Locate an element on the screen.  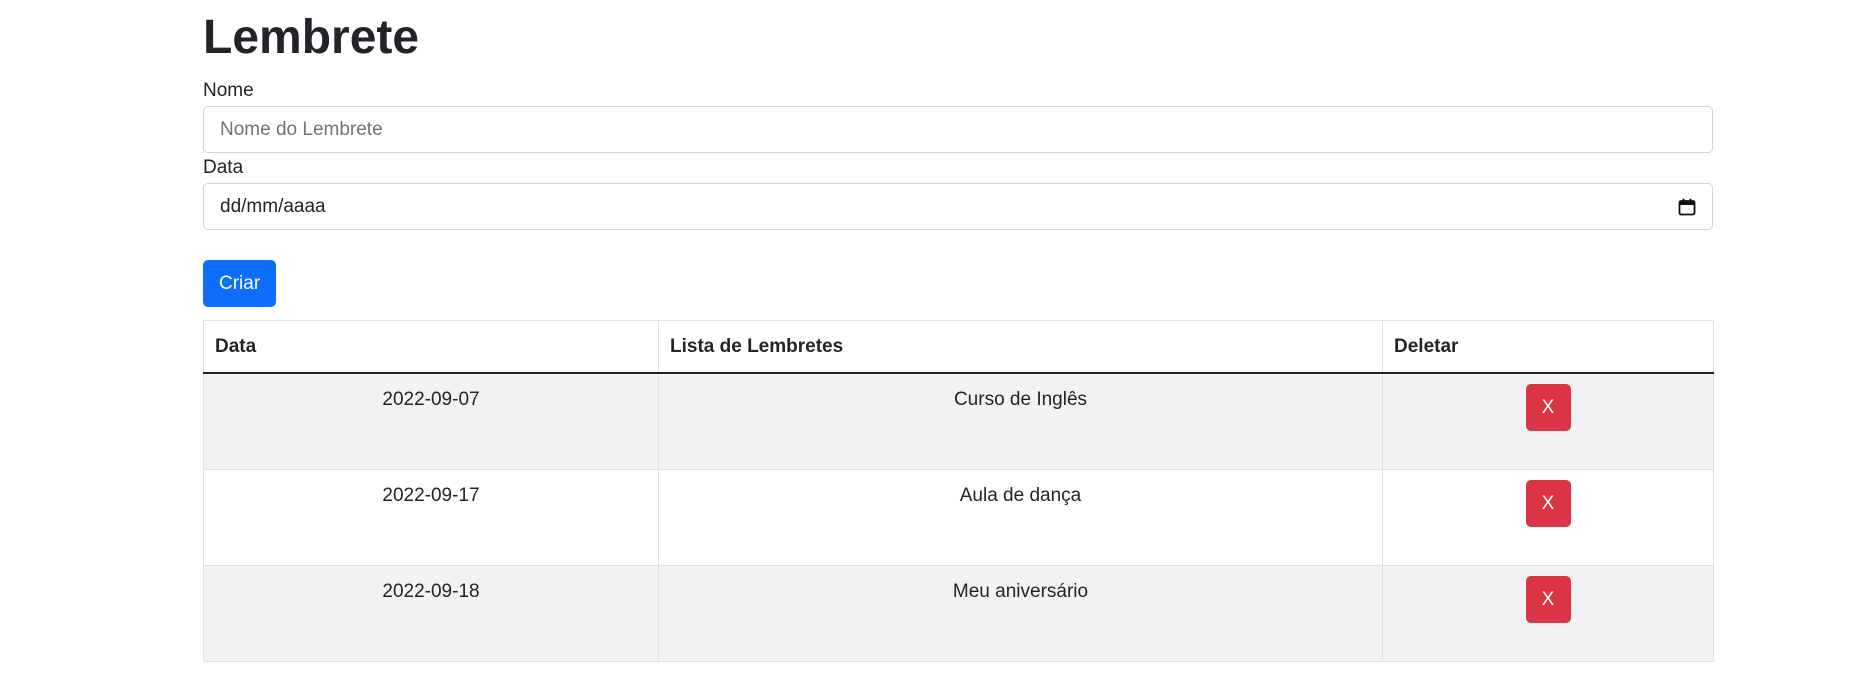
table-row: 2022-09-18 Meu aniversário X is located at coordinates (958, 613).